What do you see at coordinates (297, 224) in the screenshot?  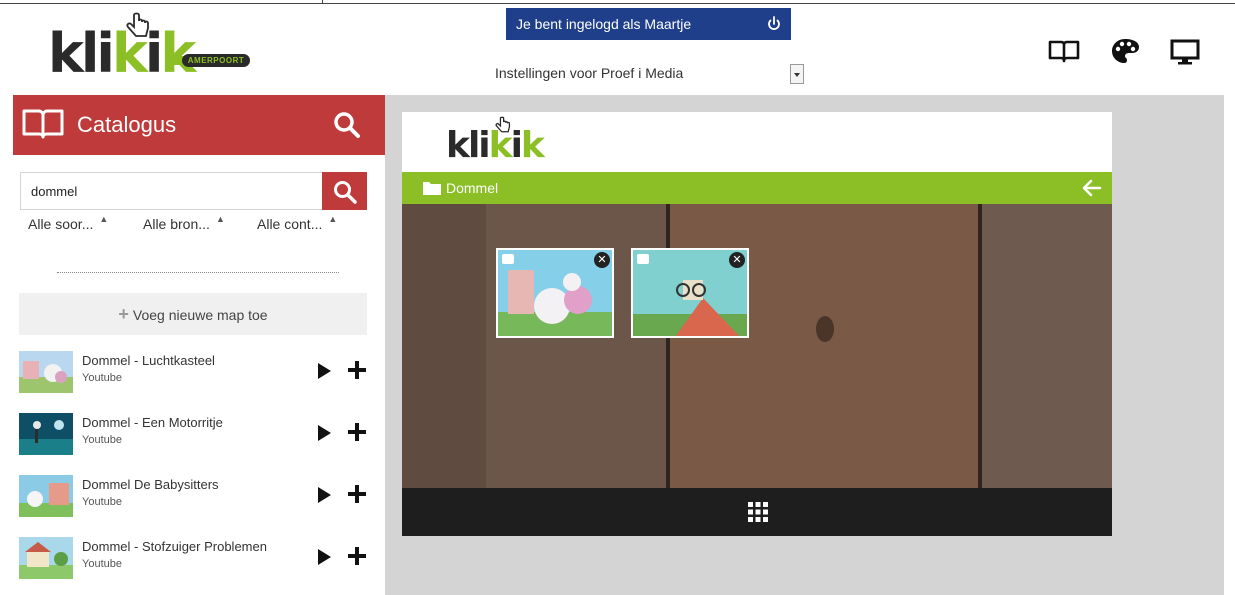 I see `filter-content: Alle cont... ▲` at bounding box center [297, 224].